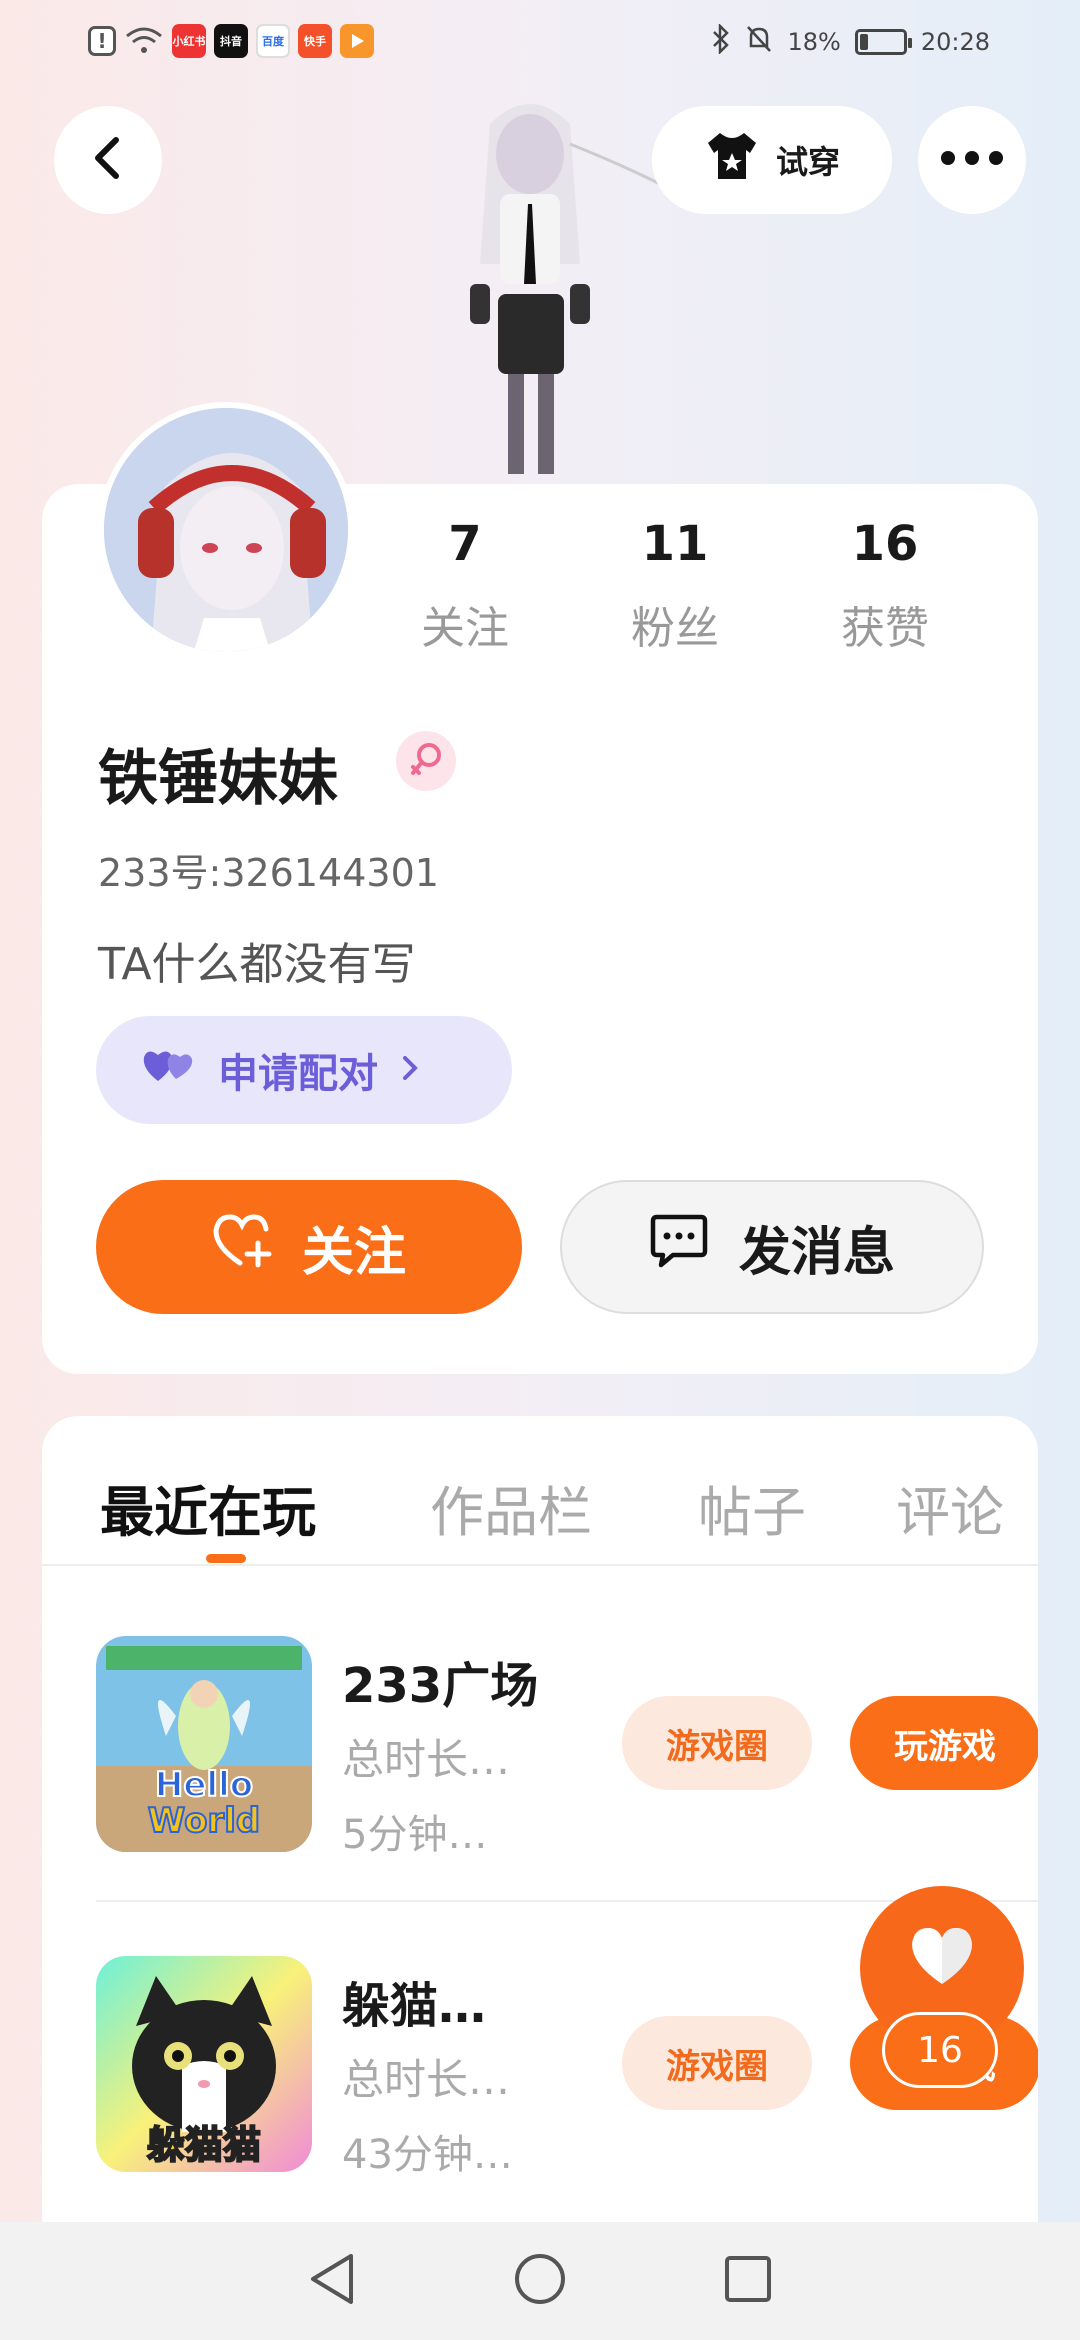 The height and width of the screenshot is (2340, 1080). Describe the element at coordinates (353, 1252) in the screenshot. I see `follow-label: 关注` at that location.